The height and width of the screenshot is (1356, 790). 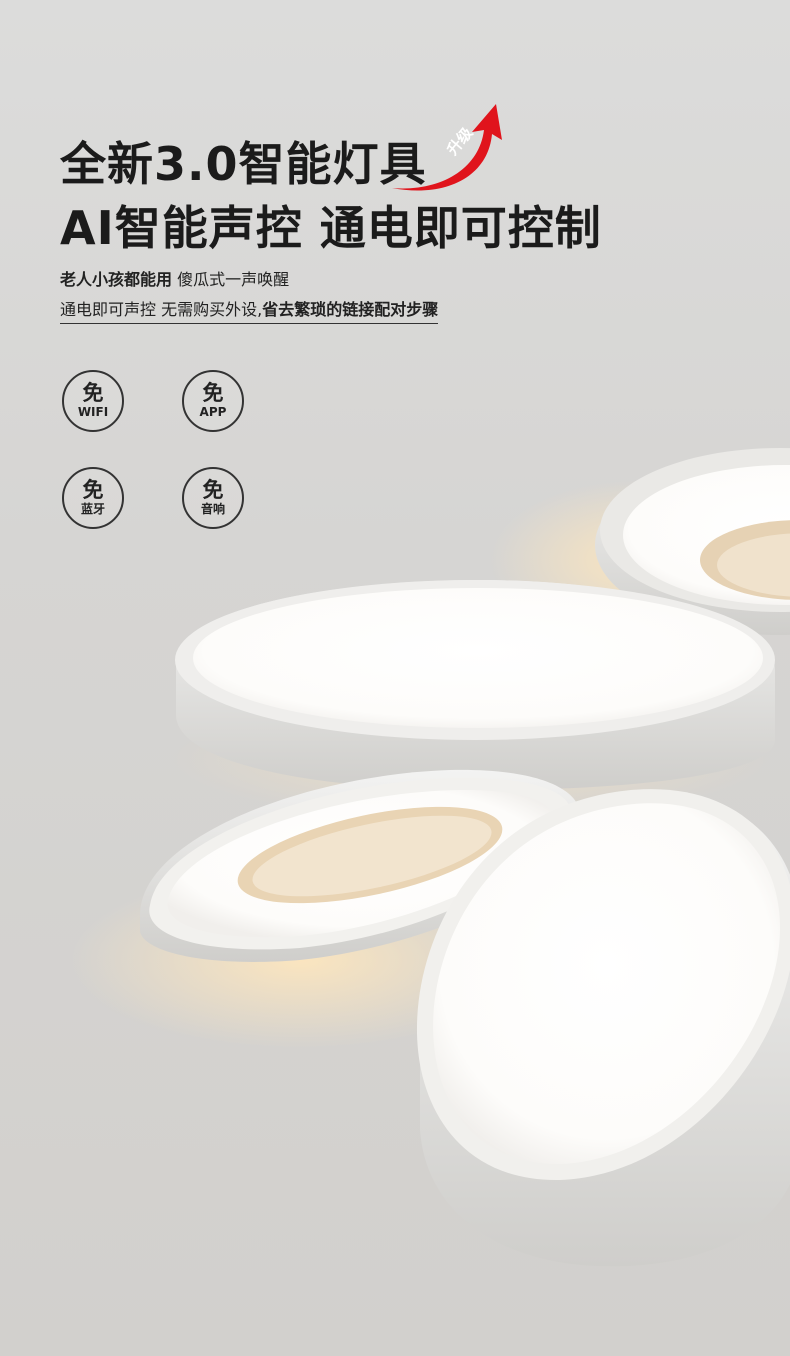 What do you see at coordinates (213, 412) in the screenshot?
I see `badge-bottom: APP` at bounding box center [213, 412].